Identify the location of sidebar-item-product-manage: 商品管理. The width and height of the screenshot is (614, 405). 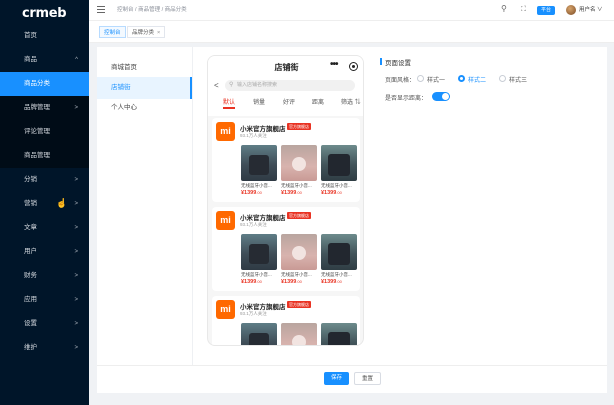
(44, 156).